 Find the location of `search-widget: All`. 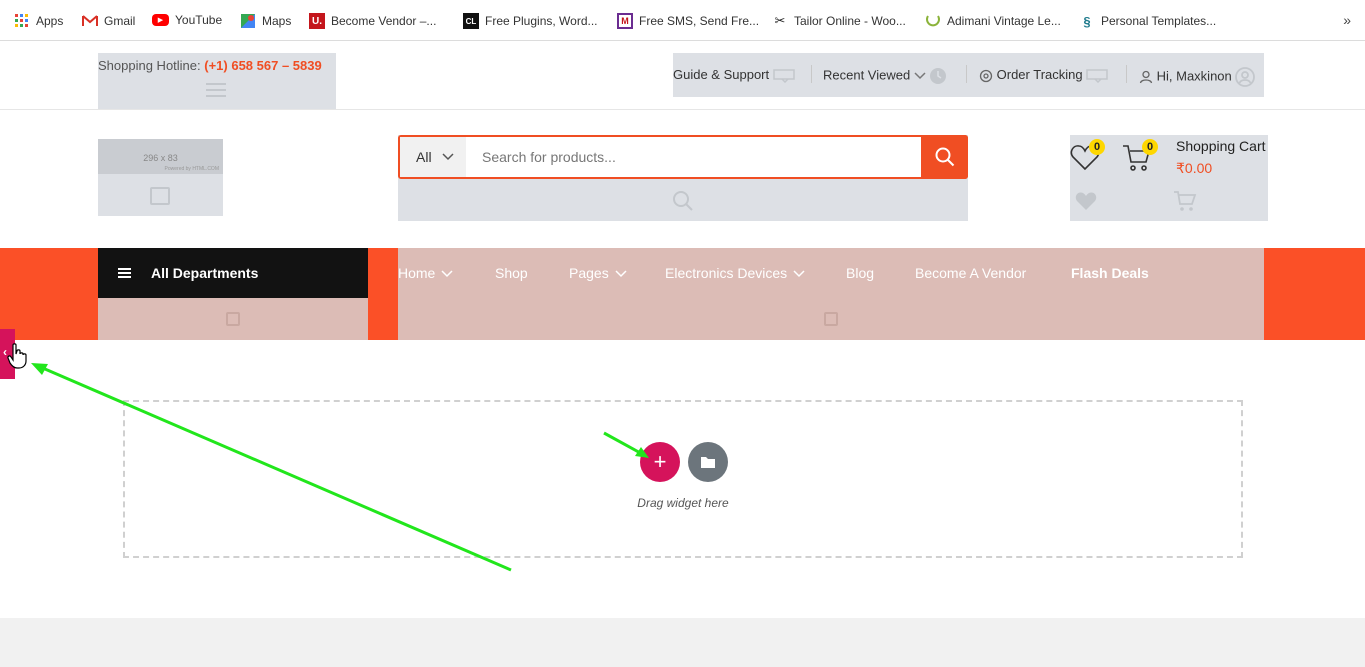

search-widget: All is located at coordinates (683, 178).